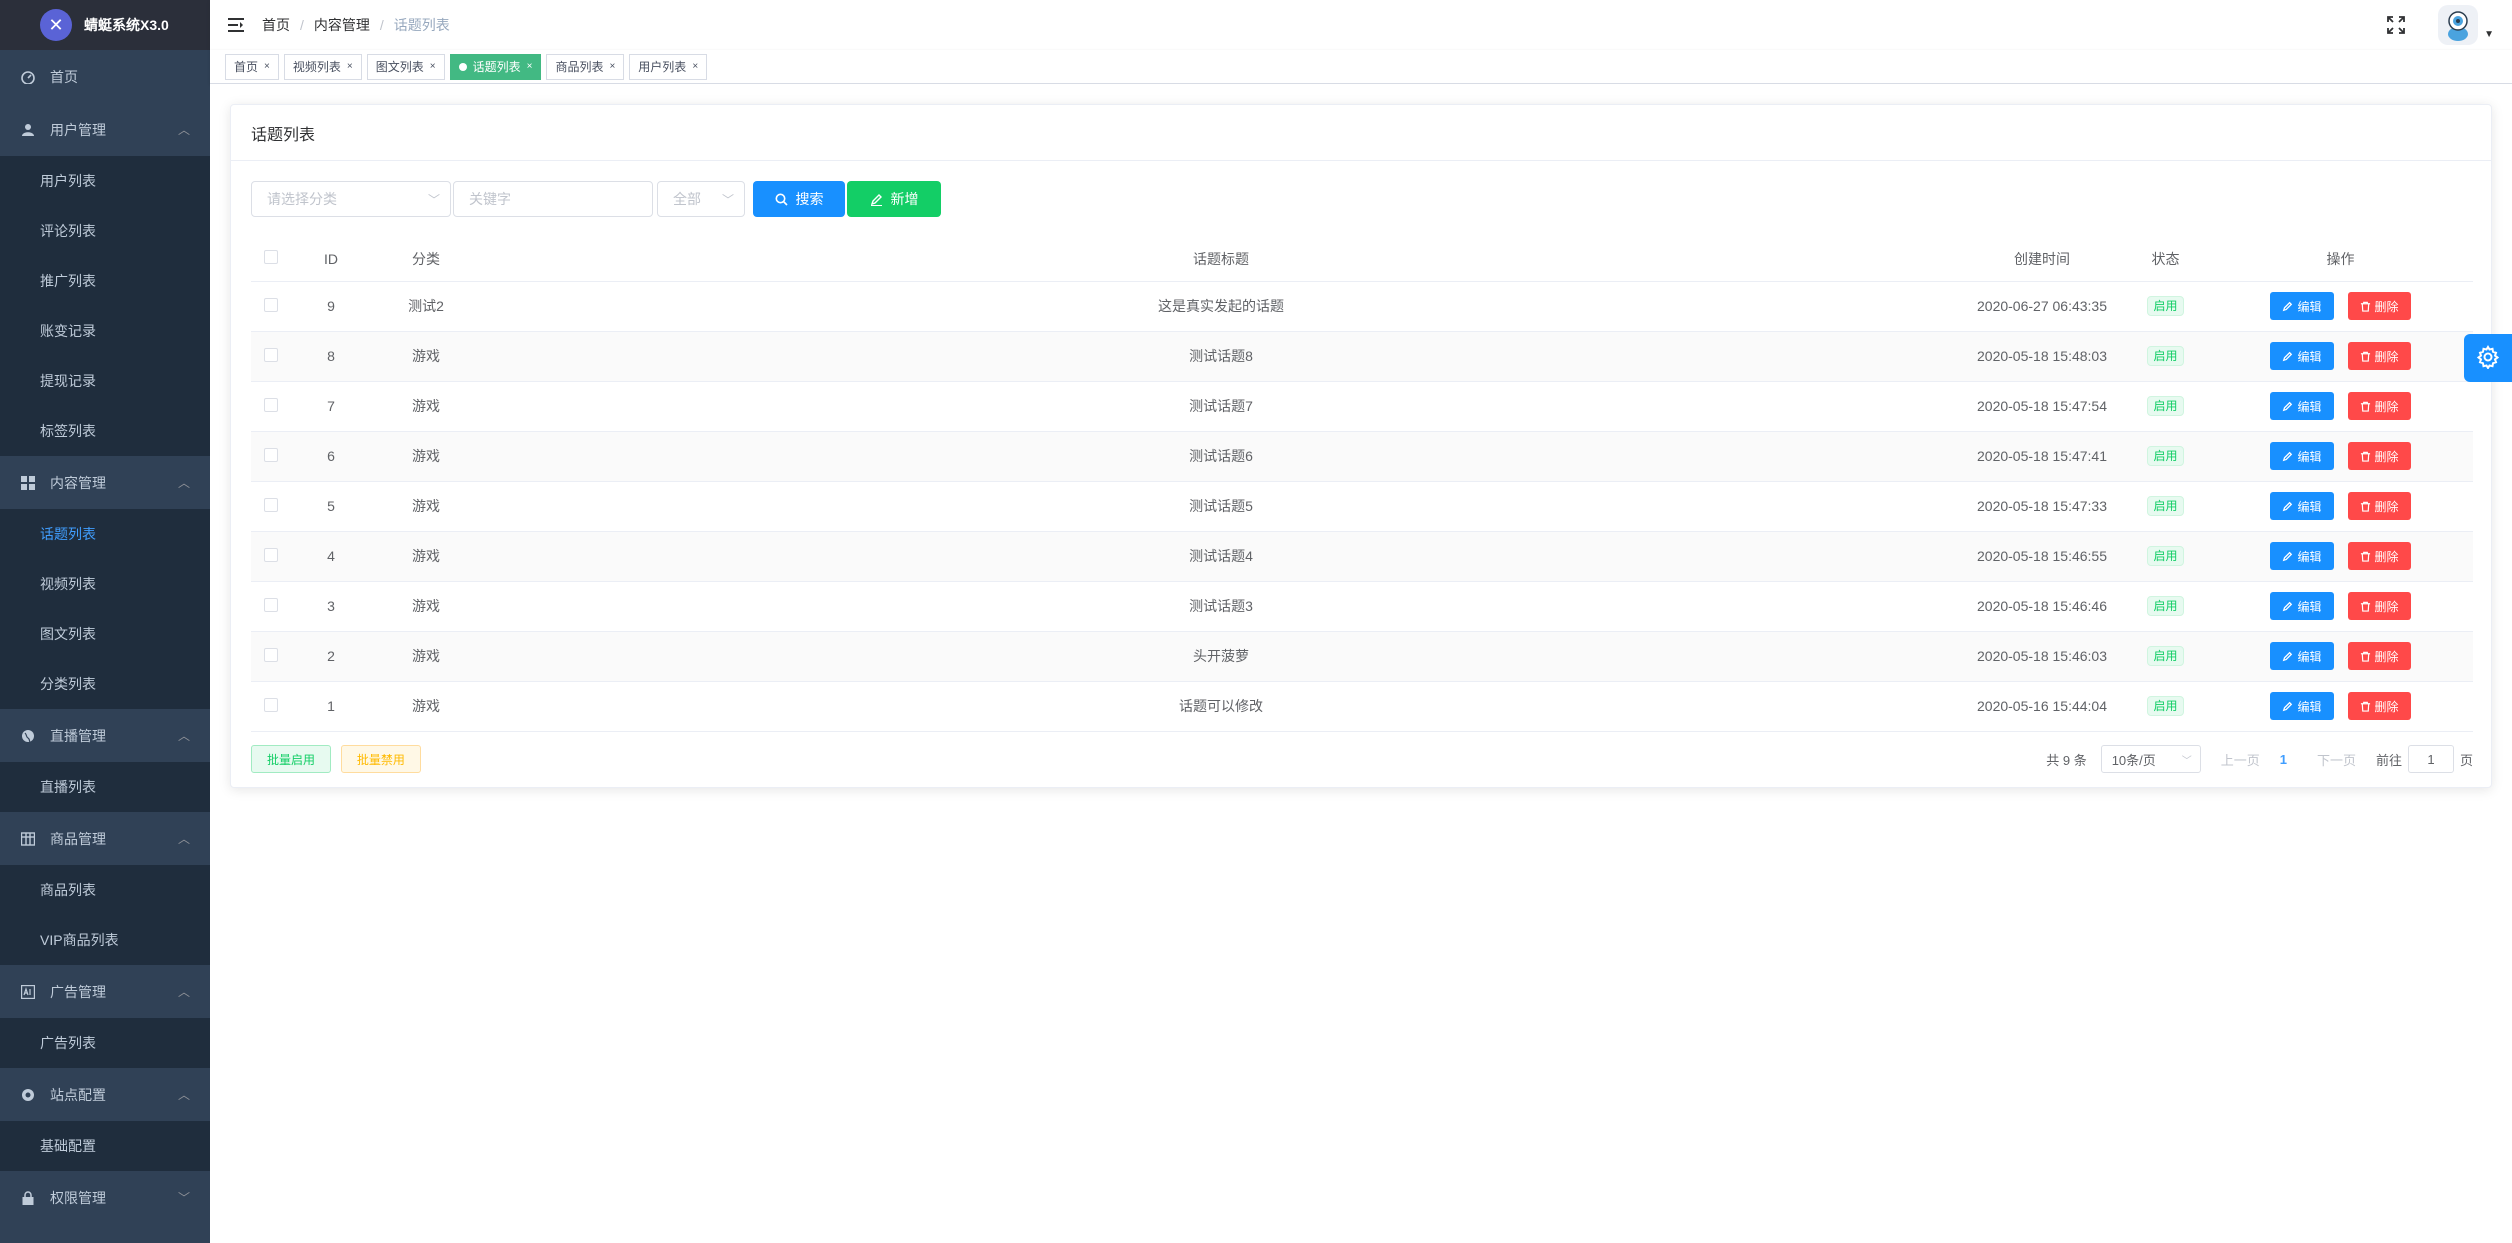  Describe the element at coordinates (322, 66) in the screenshot. I see `tag-video-list: 视频列表 ×` at that location.